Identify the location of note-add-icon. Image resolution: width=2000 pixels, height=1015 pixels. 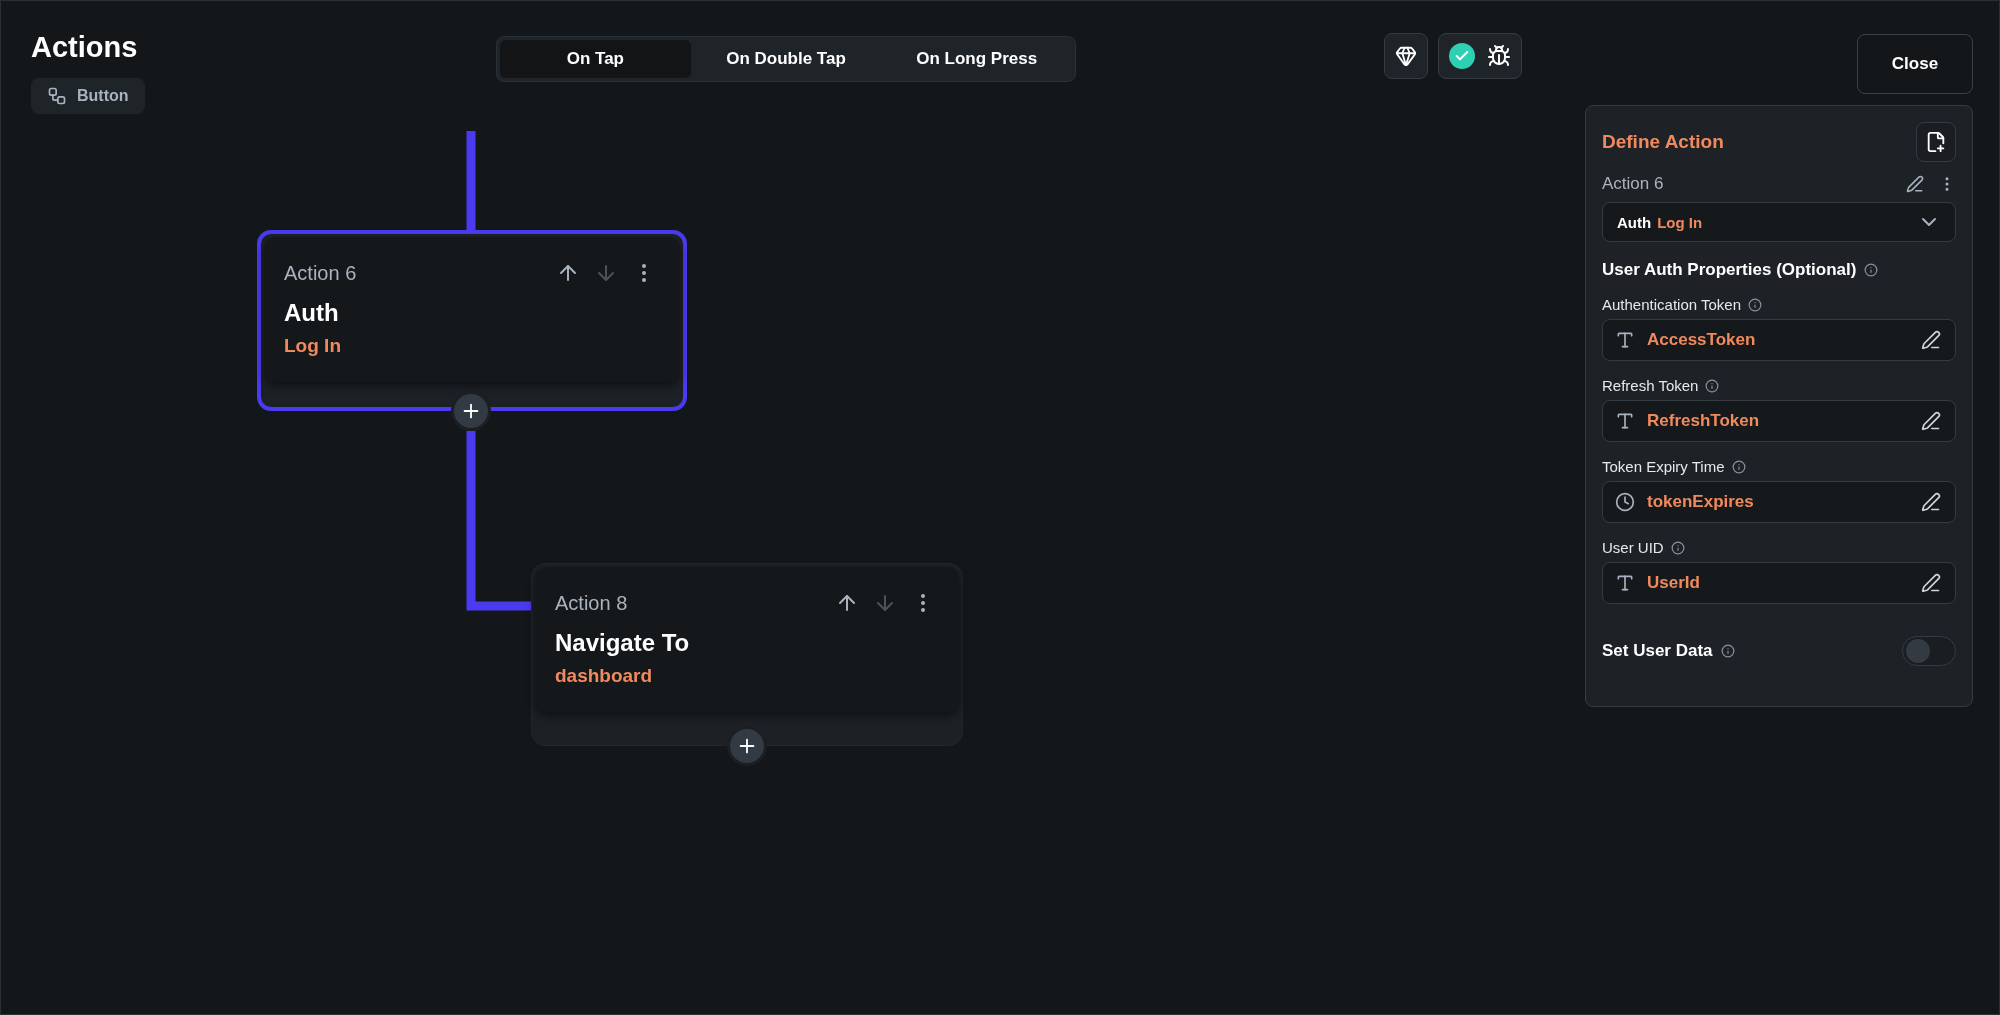
(1936, 142).